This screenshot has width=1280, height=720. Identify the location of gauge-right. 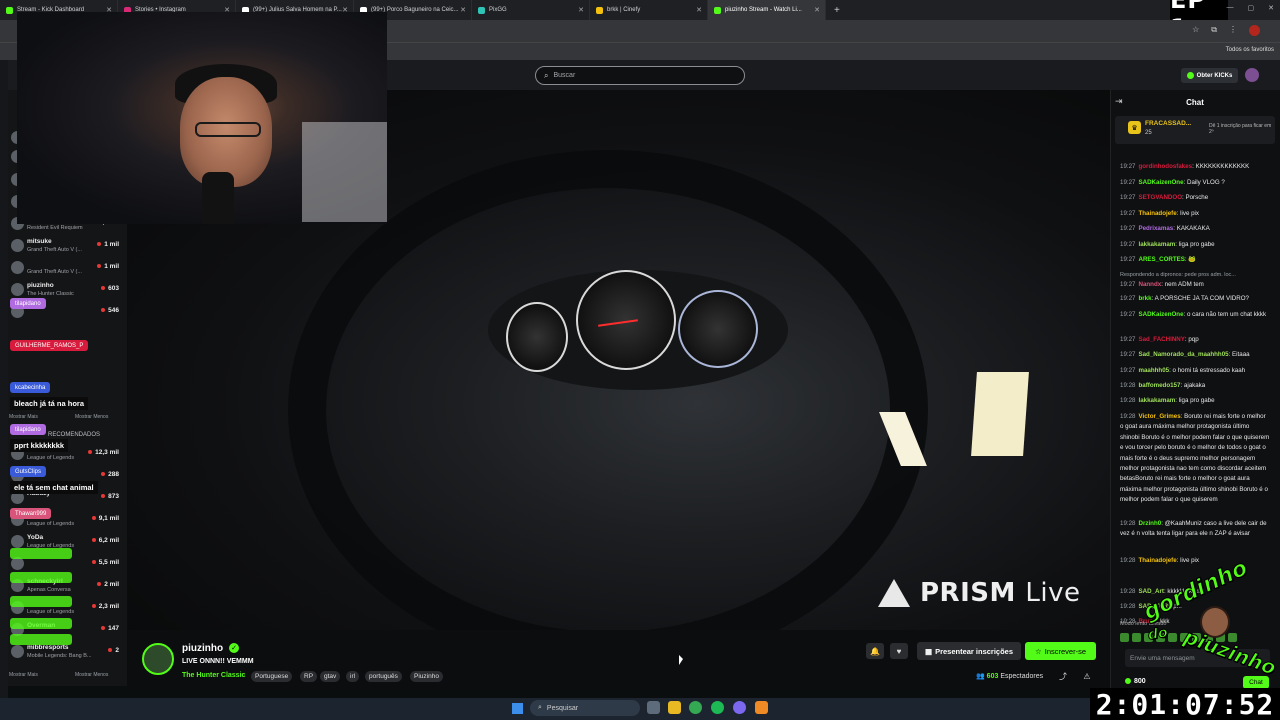
(718, 329).